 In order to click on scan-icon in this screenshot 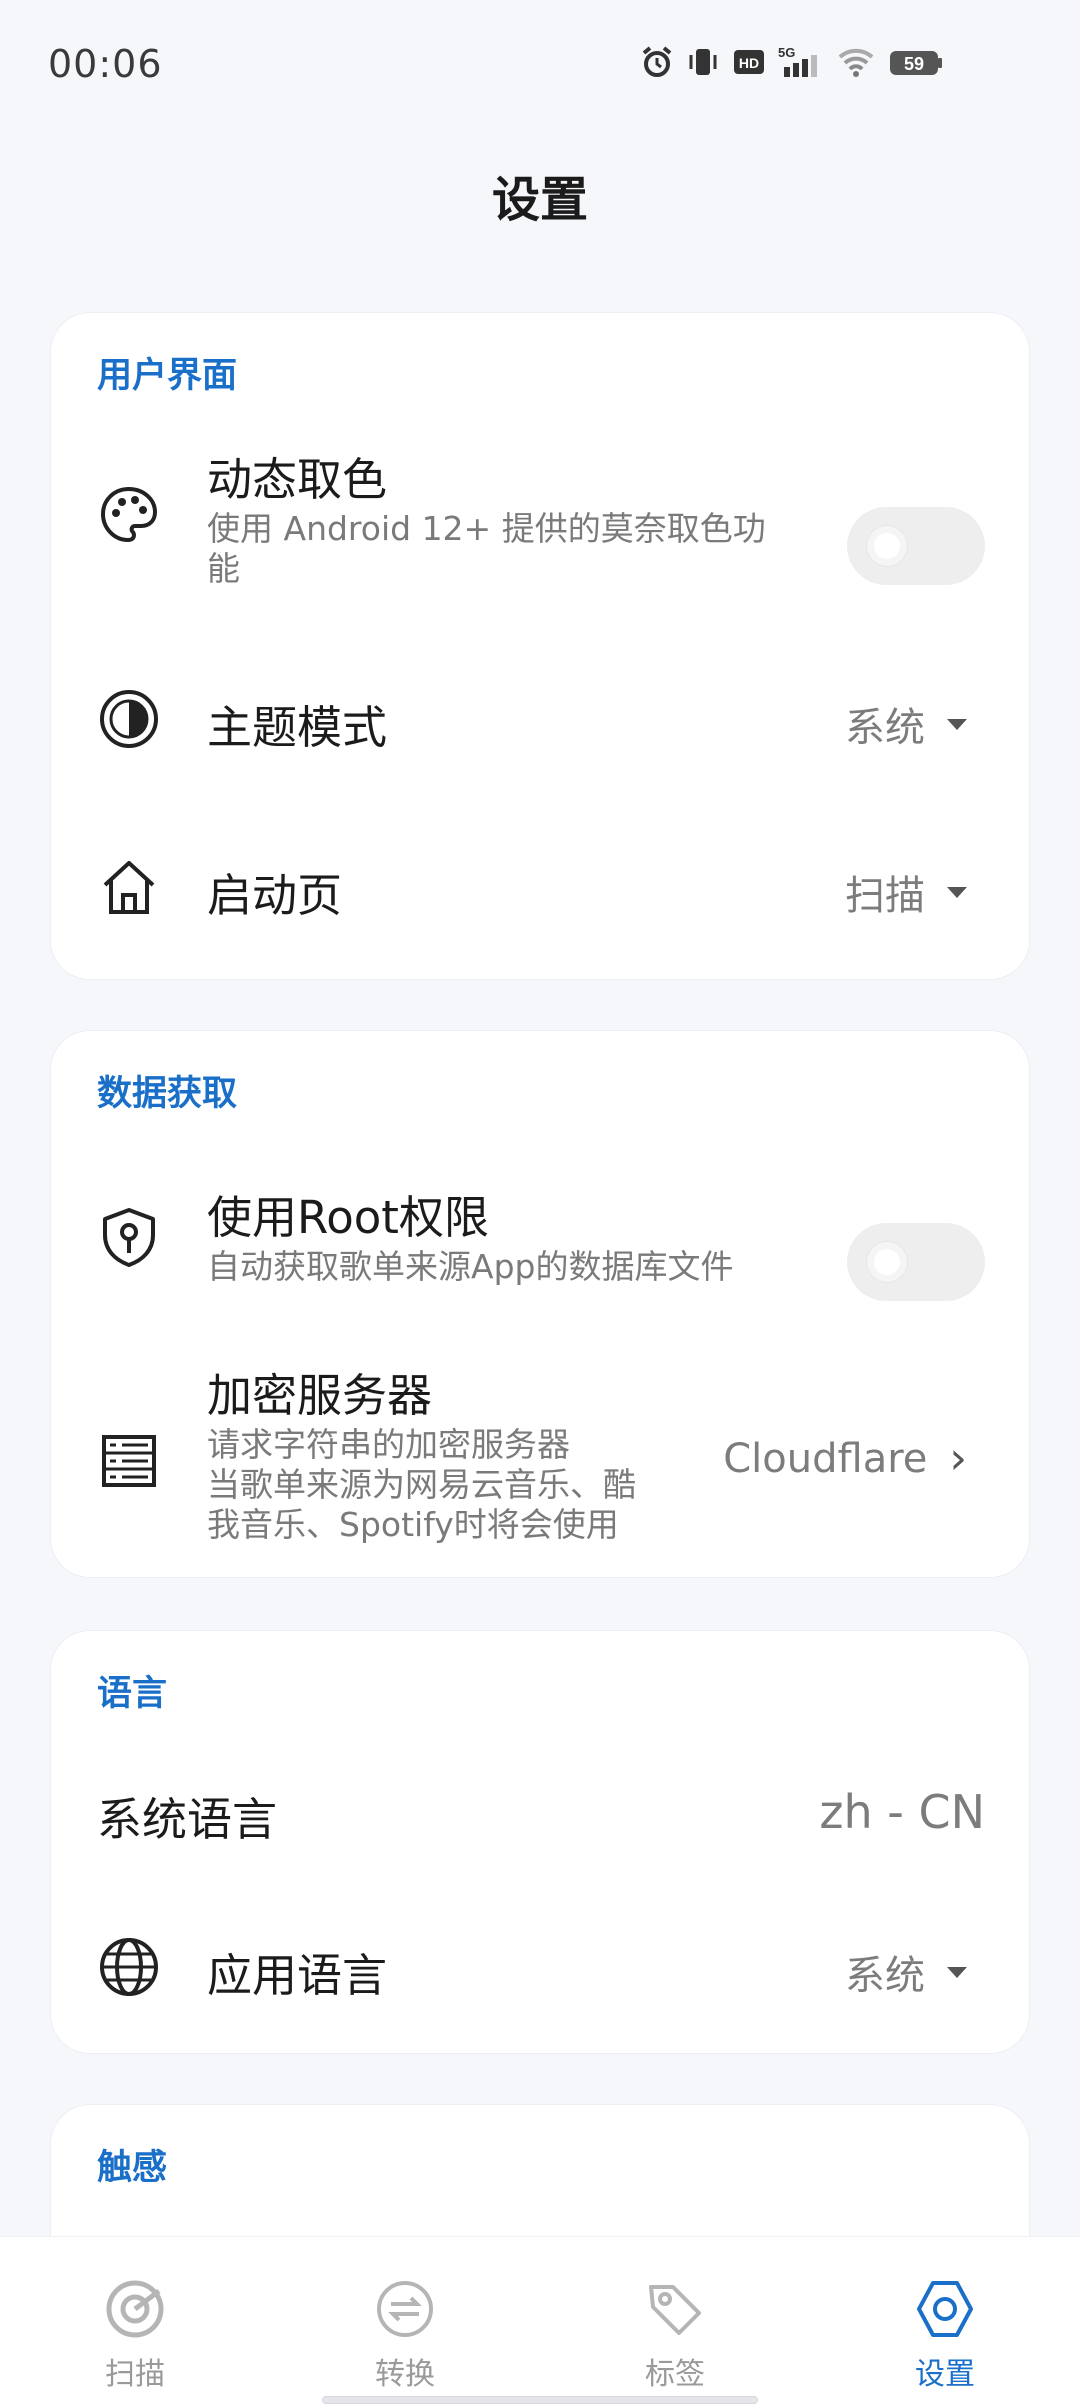, I will do `click(135, 2309)`.